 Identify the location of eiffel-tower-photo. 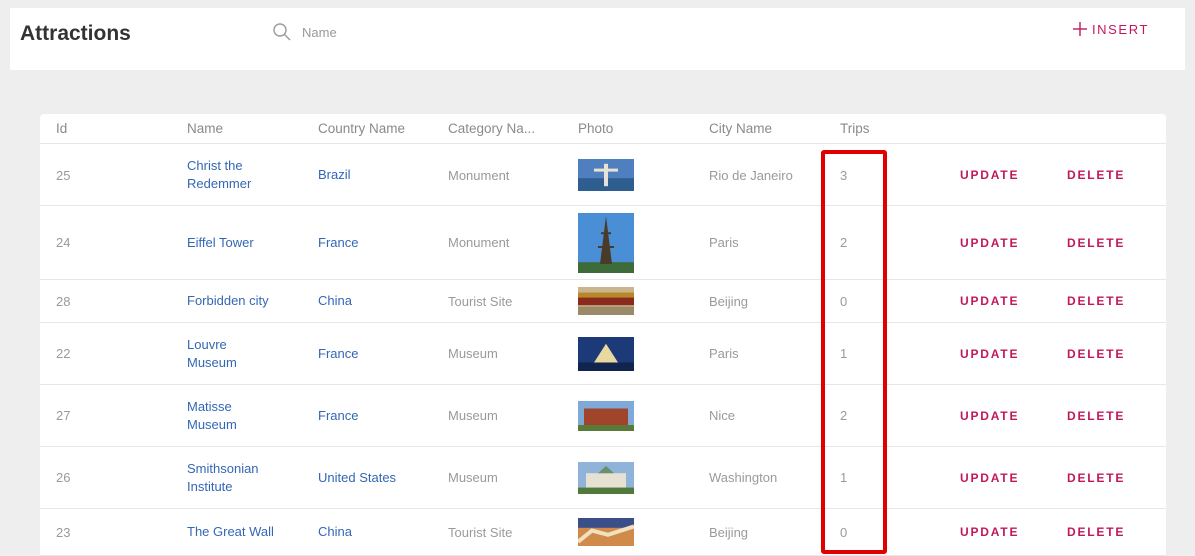
(606, 242).